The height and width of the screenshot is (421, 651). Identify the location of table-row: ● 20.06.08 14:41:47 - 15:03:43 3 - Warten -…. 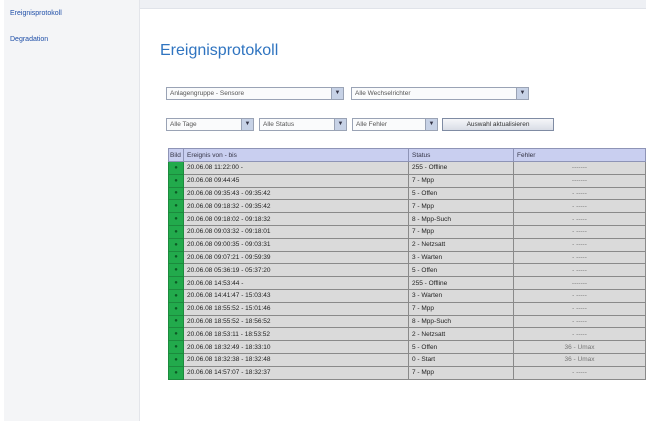
(407, 295).